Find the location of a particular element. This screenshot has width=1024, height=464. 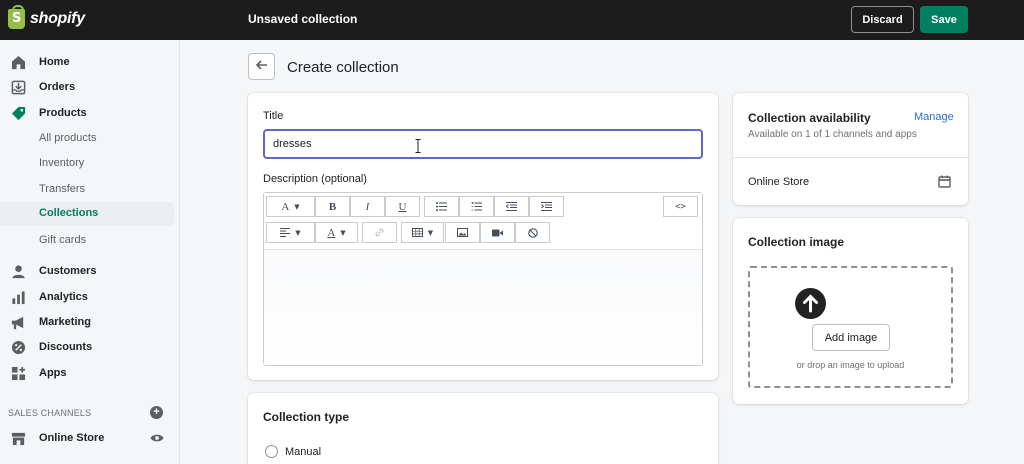

title-label: Title is located at coordinates (273, 116).